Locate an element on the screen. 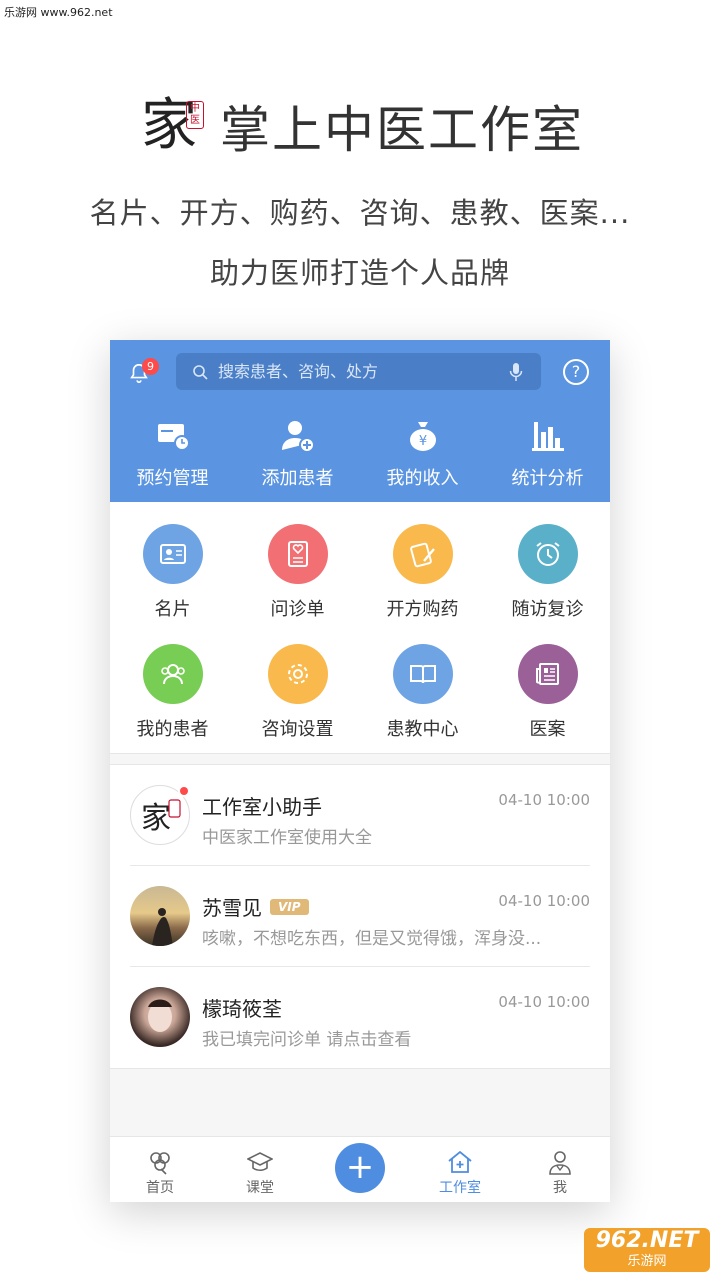 The height and width of the screenshot is (1280, 720). message-name: 工作室小助手 is located at coordinates (262, 805).